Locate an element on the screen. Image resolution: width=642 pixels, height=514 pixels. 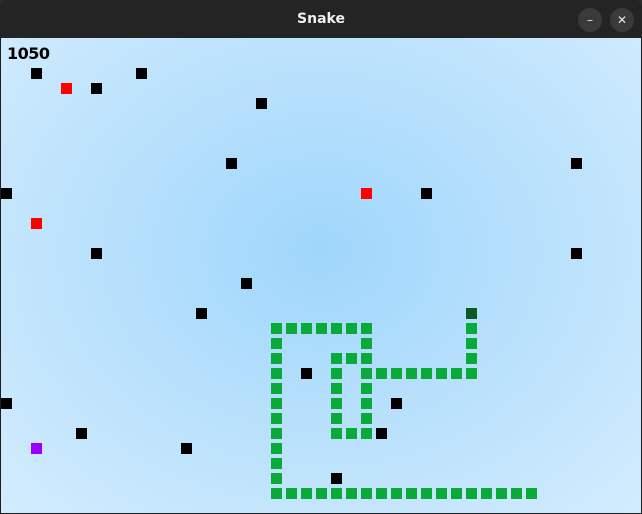
window-title: Snake is located at coordinates (321, 19).